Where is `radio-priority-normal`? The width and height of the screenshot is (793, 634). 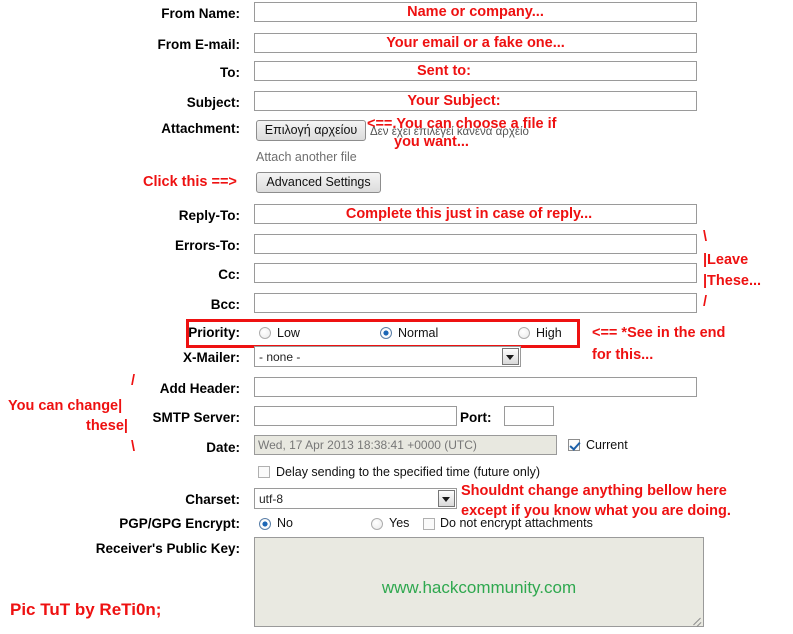 radio-priority-normal is located at coordinates (386, 333).